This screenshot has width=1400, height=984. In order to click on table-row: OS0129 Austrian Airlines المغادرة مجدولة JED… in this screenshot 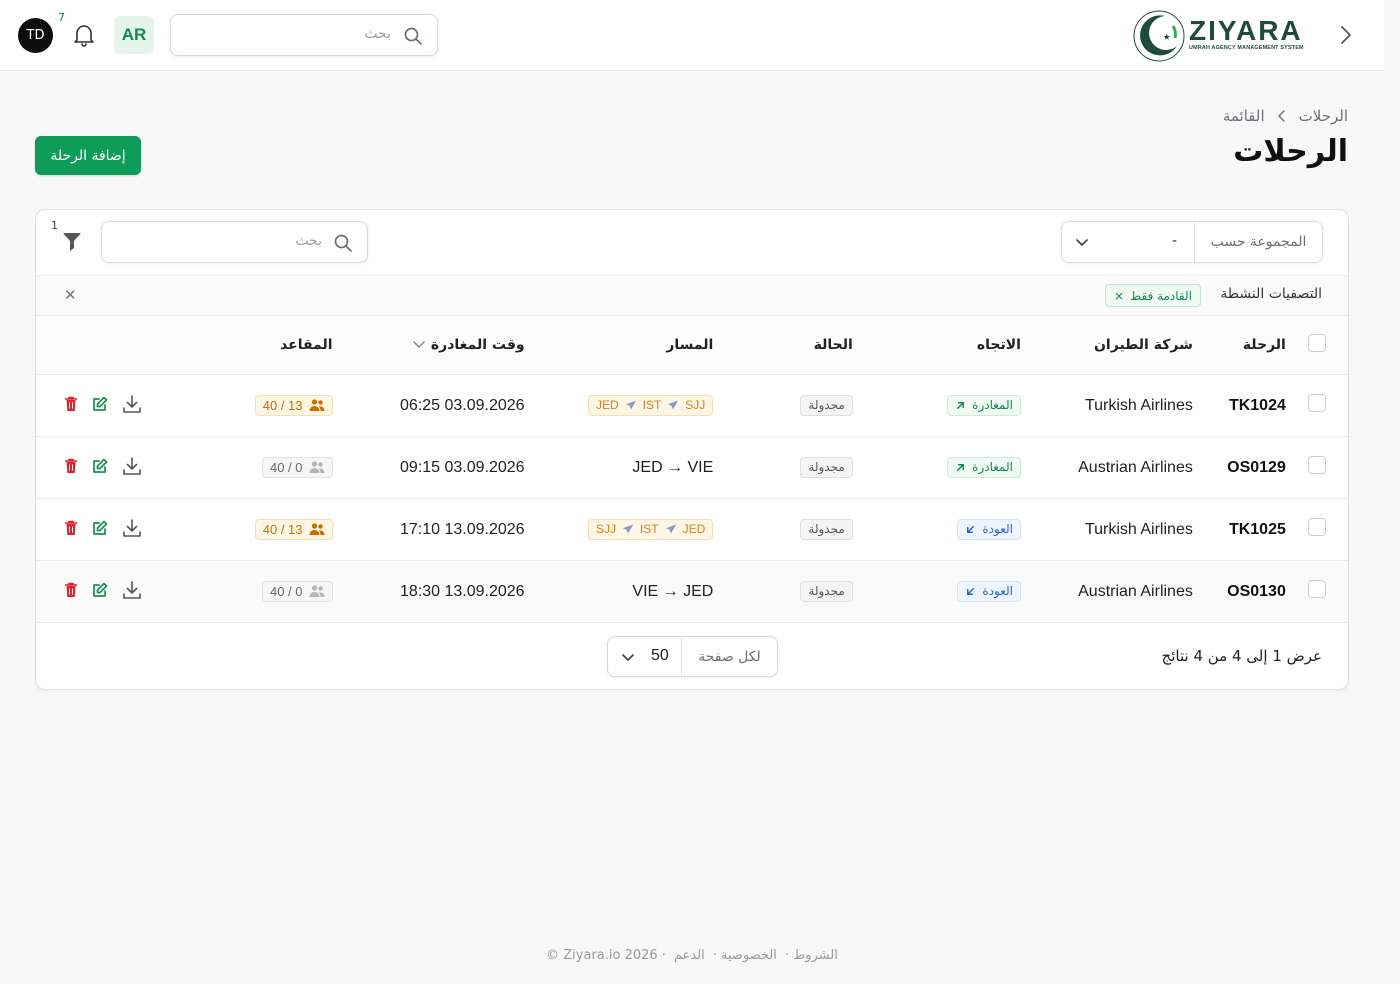, I will do `click(692, 467)`.